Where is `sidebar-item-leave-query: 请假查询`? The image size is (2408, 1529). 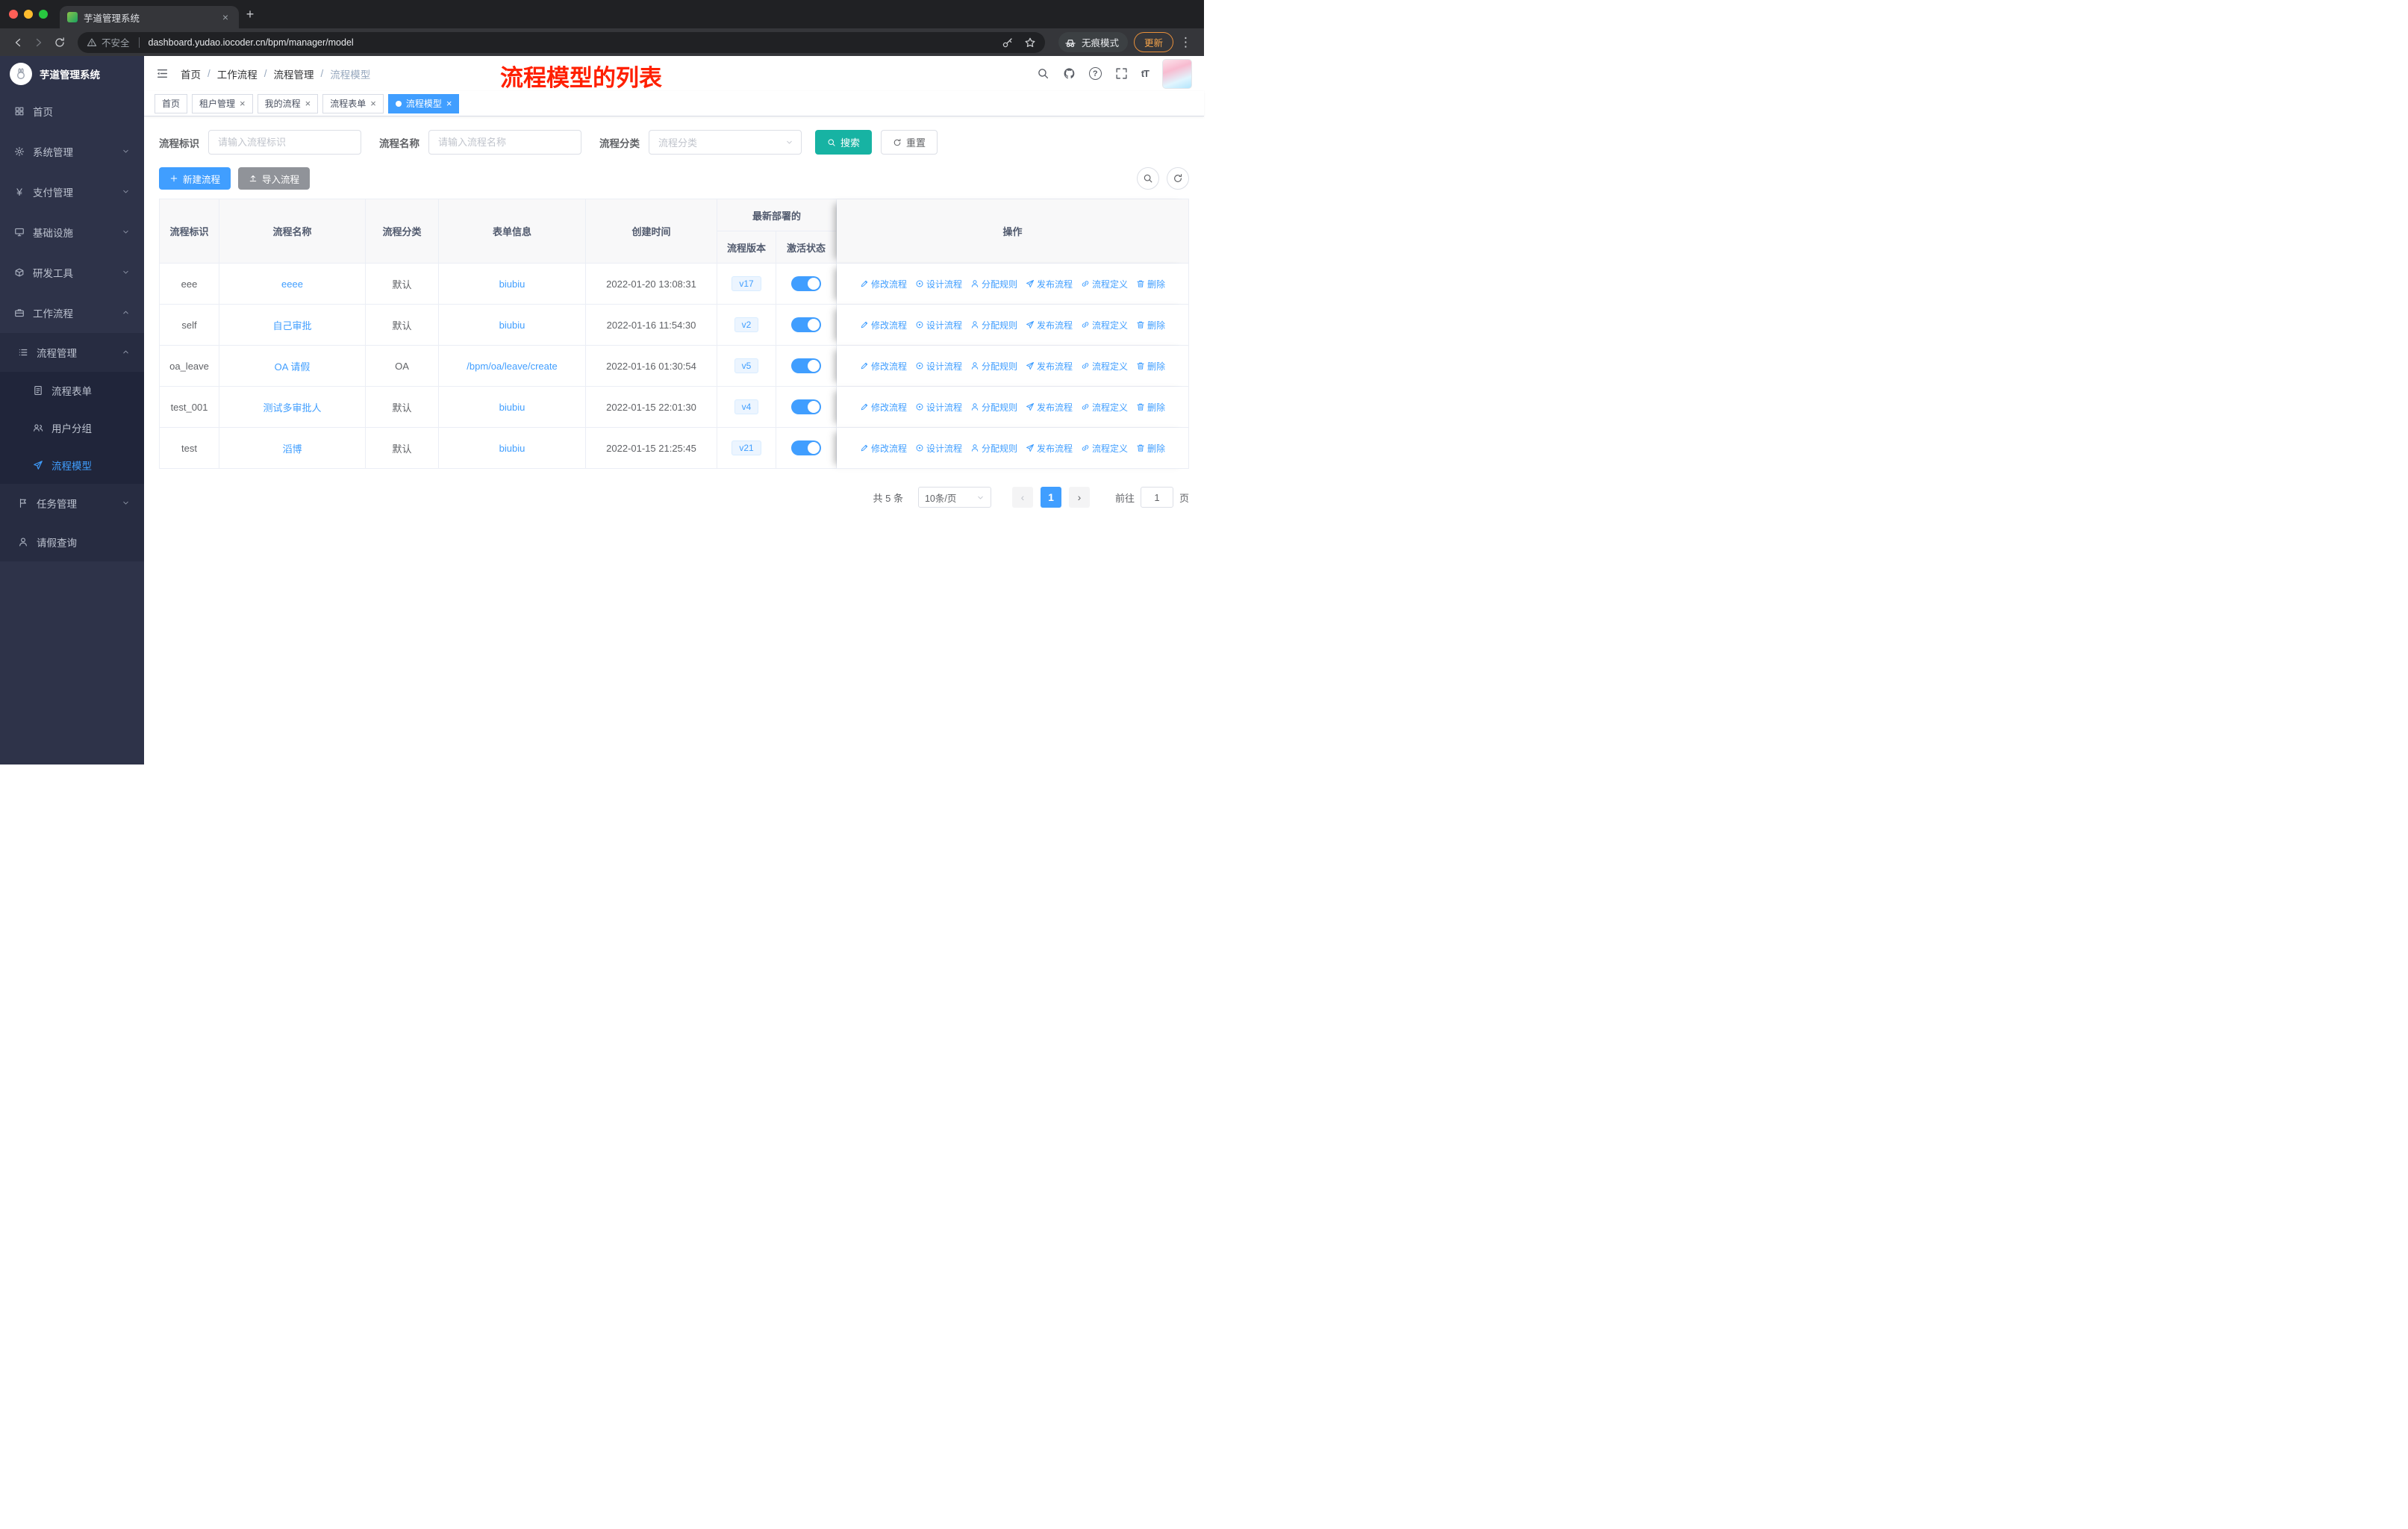
sidebar-item-leave-query: 请假查询 is located at coordinates (72, 542).